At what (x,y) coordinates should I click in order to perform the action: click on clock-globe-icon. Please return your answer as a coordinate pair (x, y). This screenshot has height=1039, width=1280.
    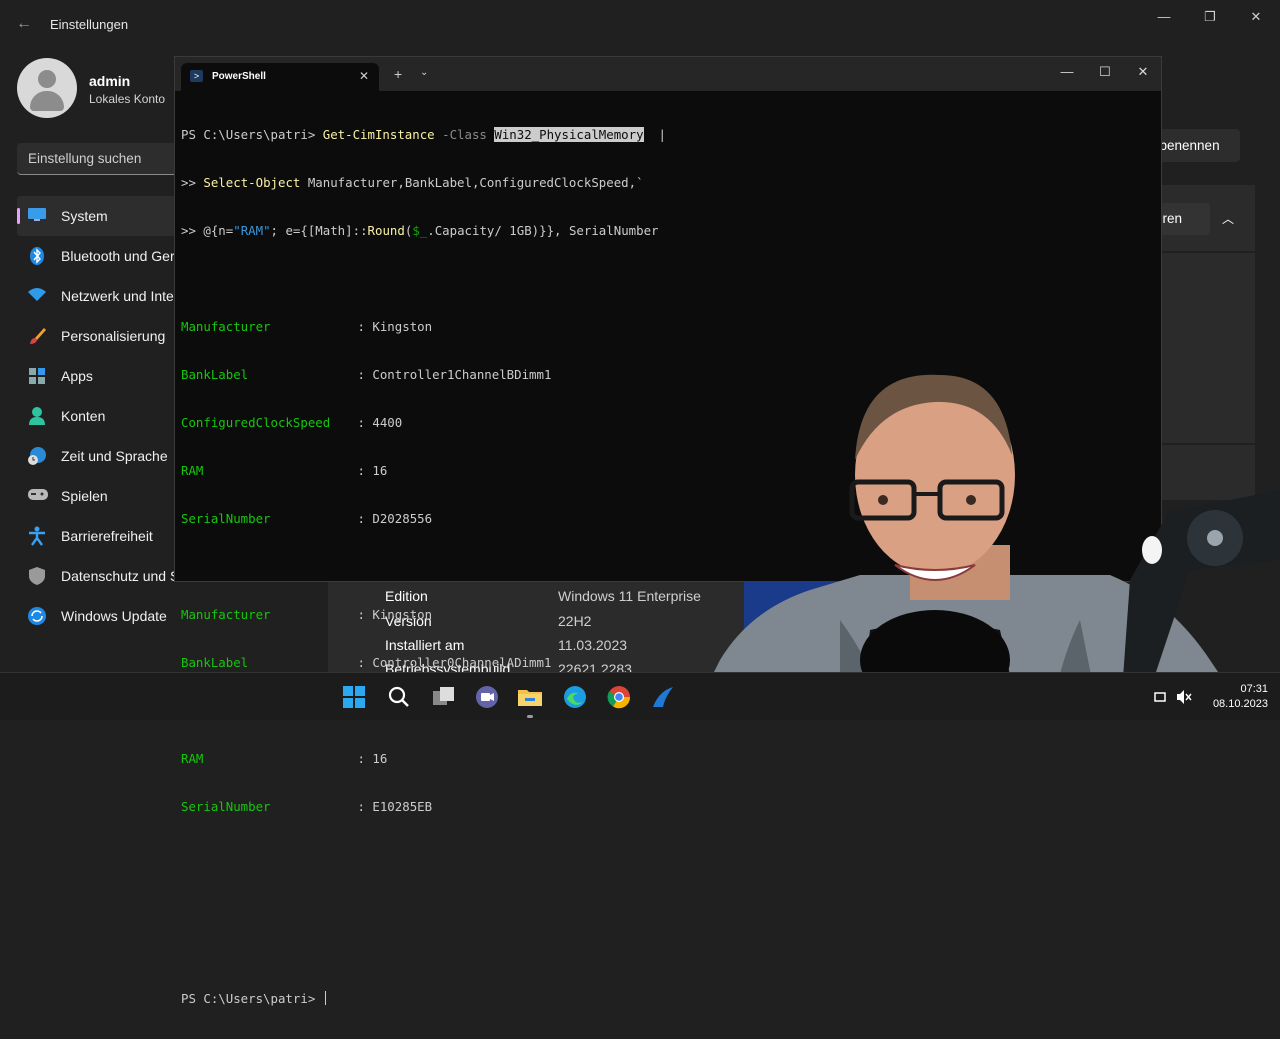
    Looking at the image, I should click on (37, 456).